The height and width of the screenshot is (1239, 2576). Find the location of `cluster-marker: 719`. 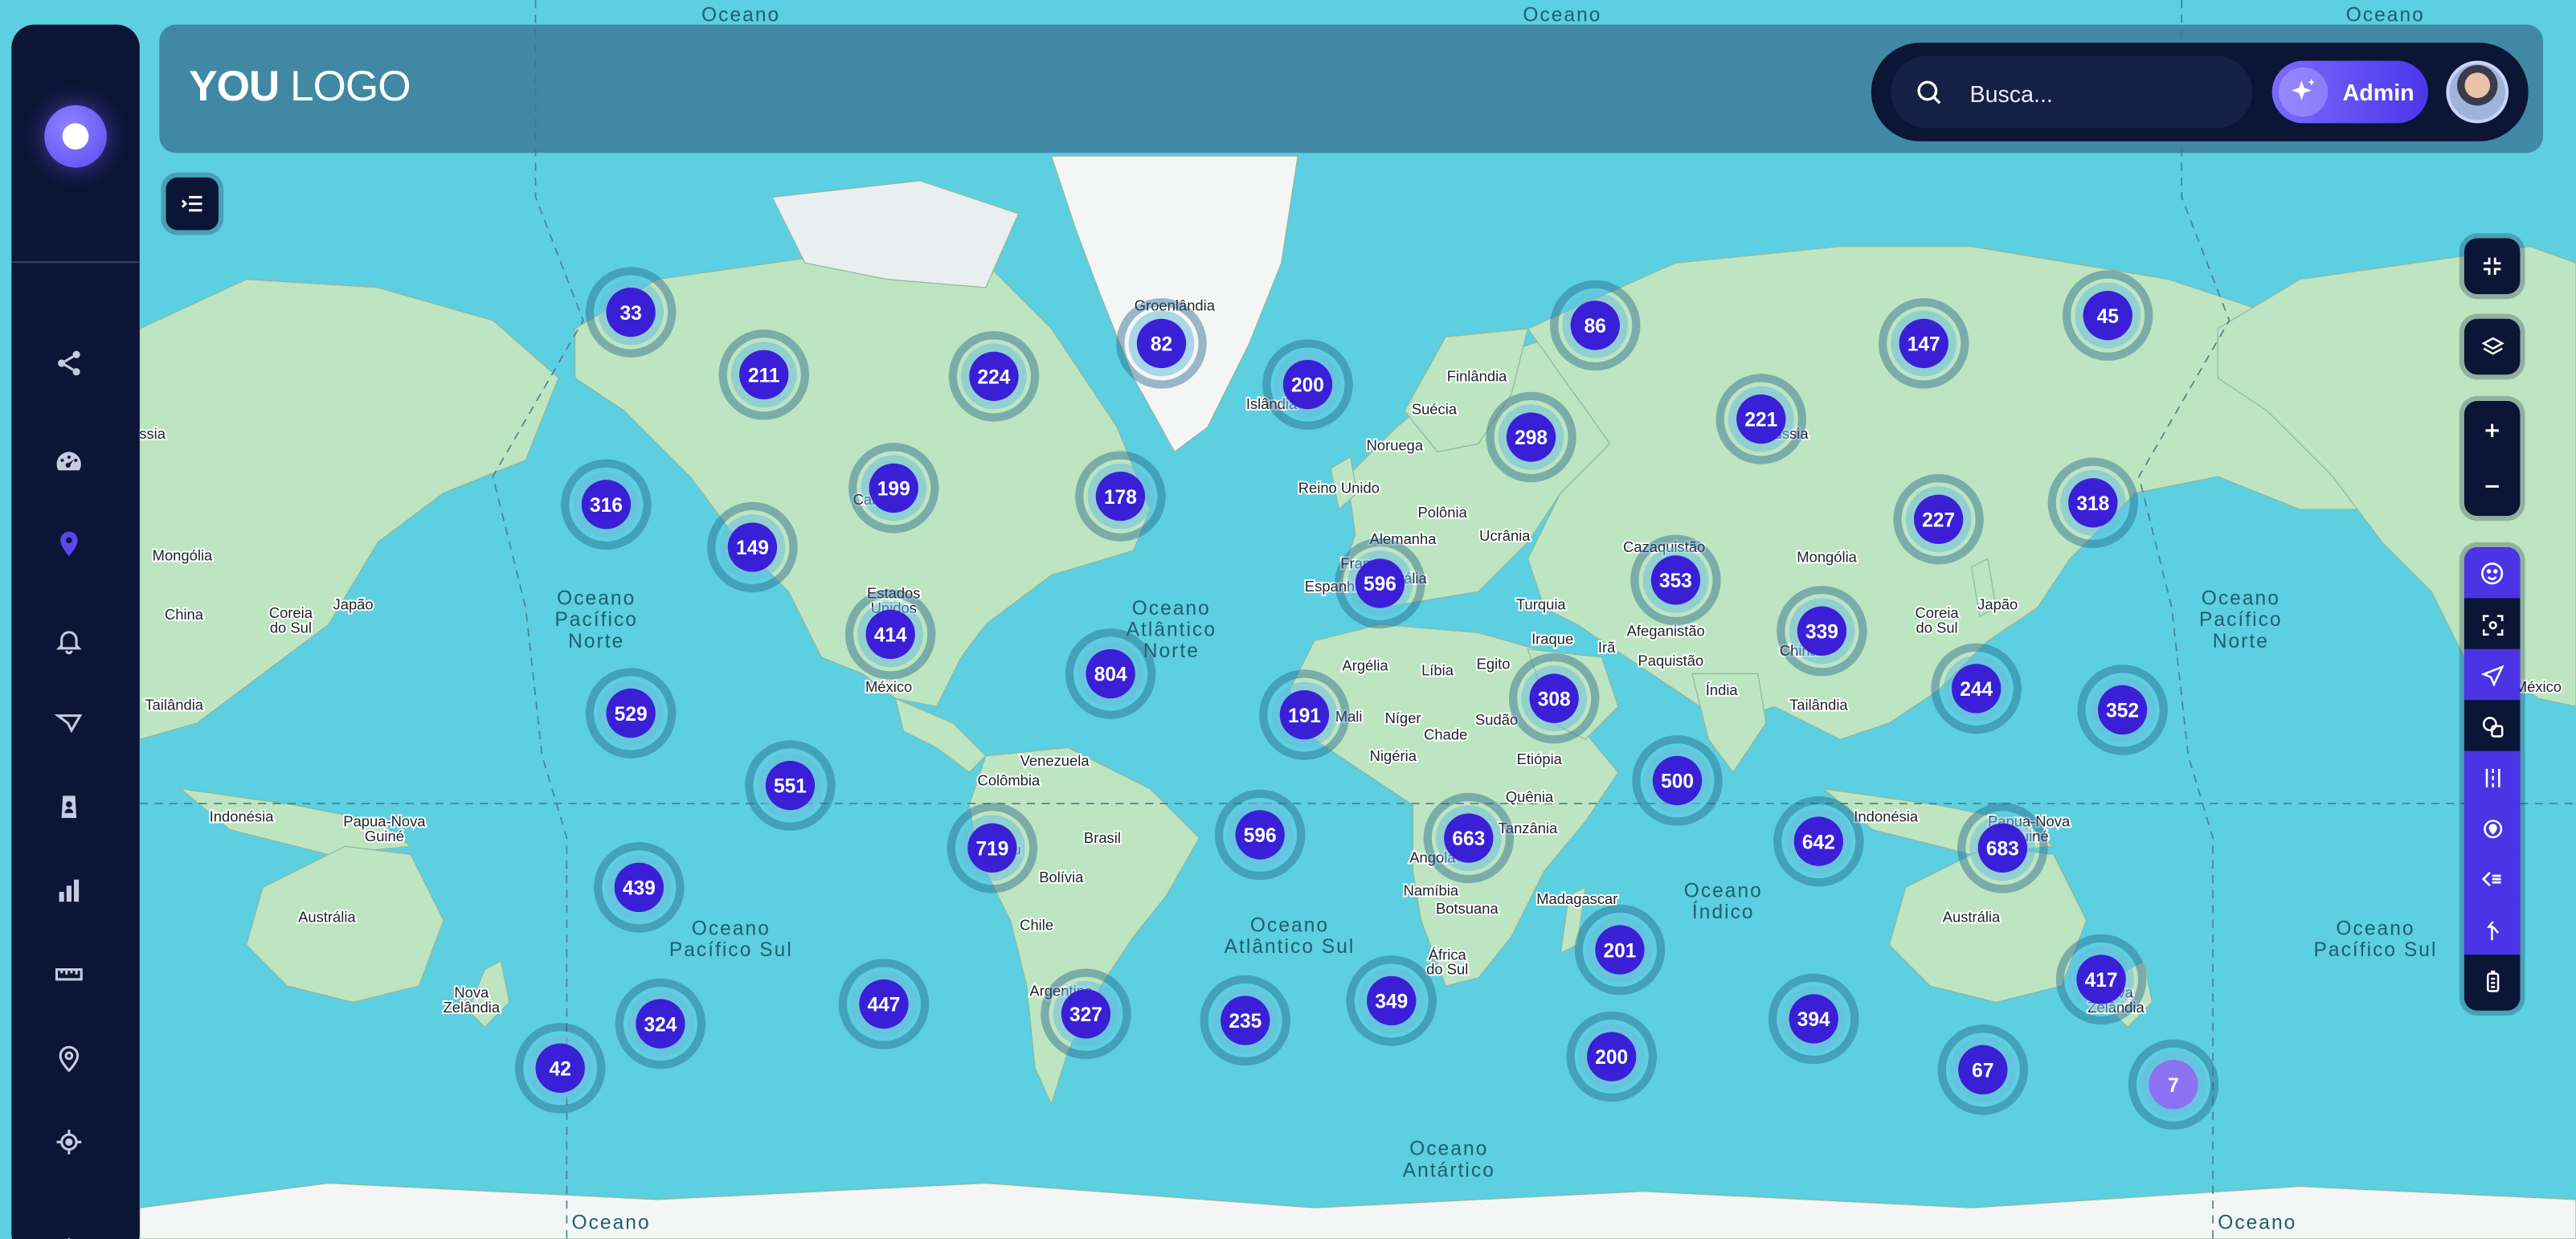

cluster-marker: 719 is located at coordinates (993, 848).